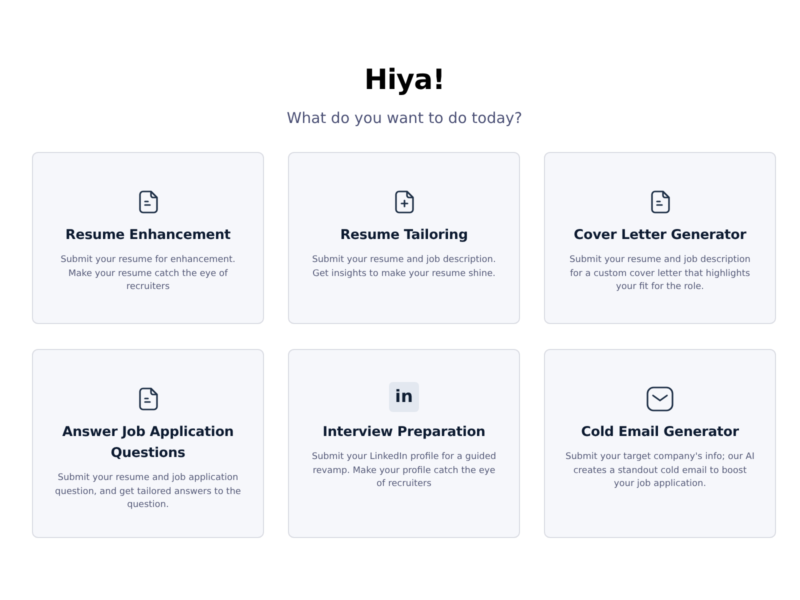 The image size is (800, 600). I want to click on document-plus-icon, so click(404, 202).